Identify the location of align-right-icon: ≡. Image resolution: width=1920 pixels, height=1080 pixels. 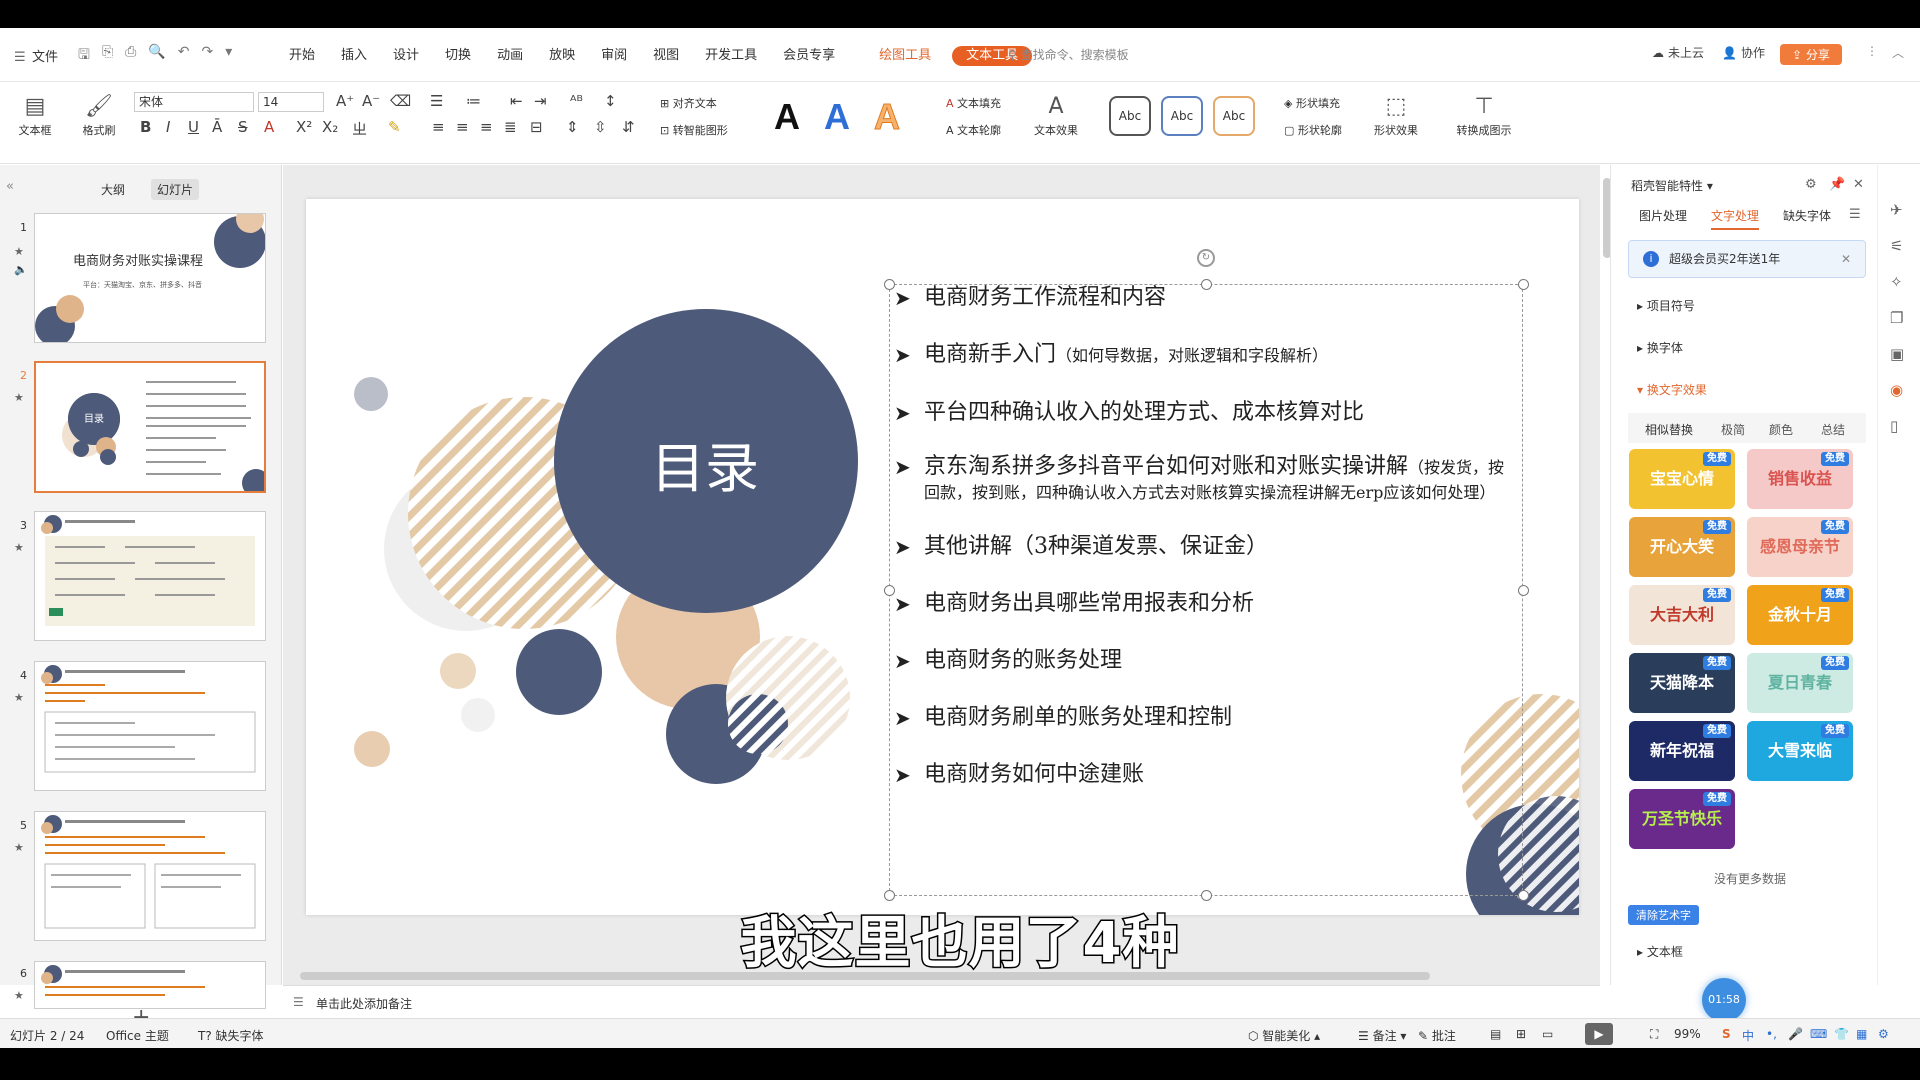
(486, 127).